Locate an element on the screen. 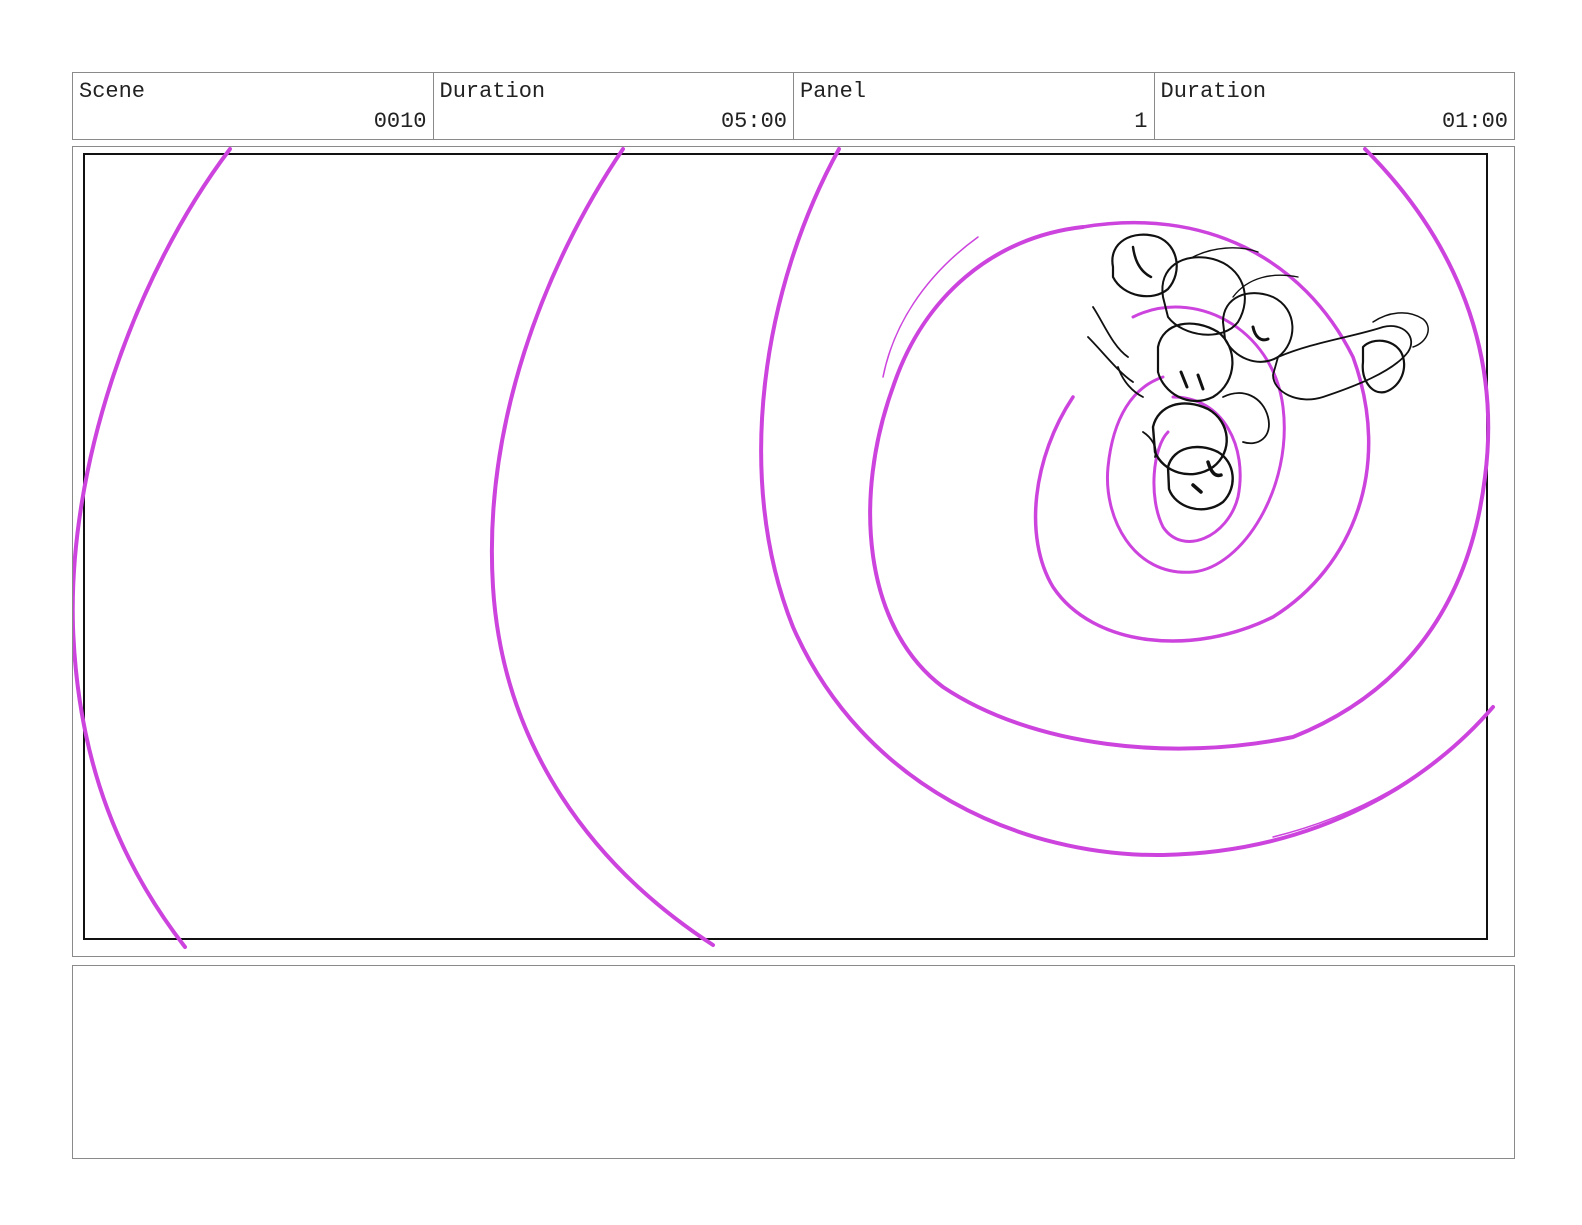 The height and width of the screenshot is (1225, 1582). scene-duration-label: Duration is located at coordinates (492, 91).